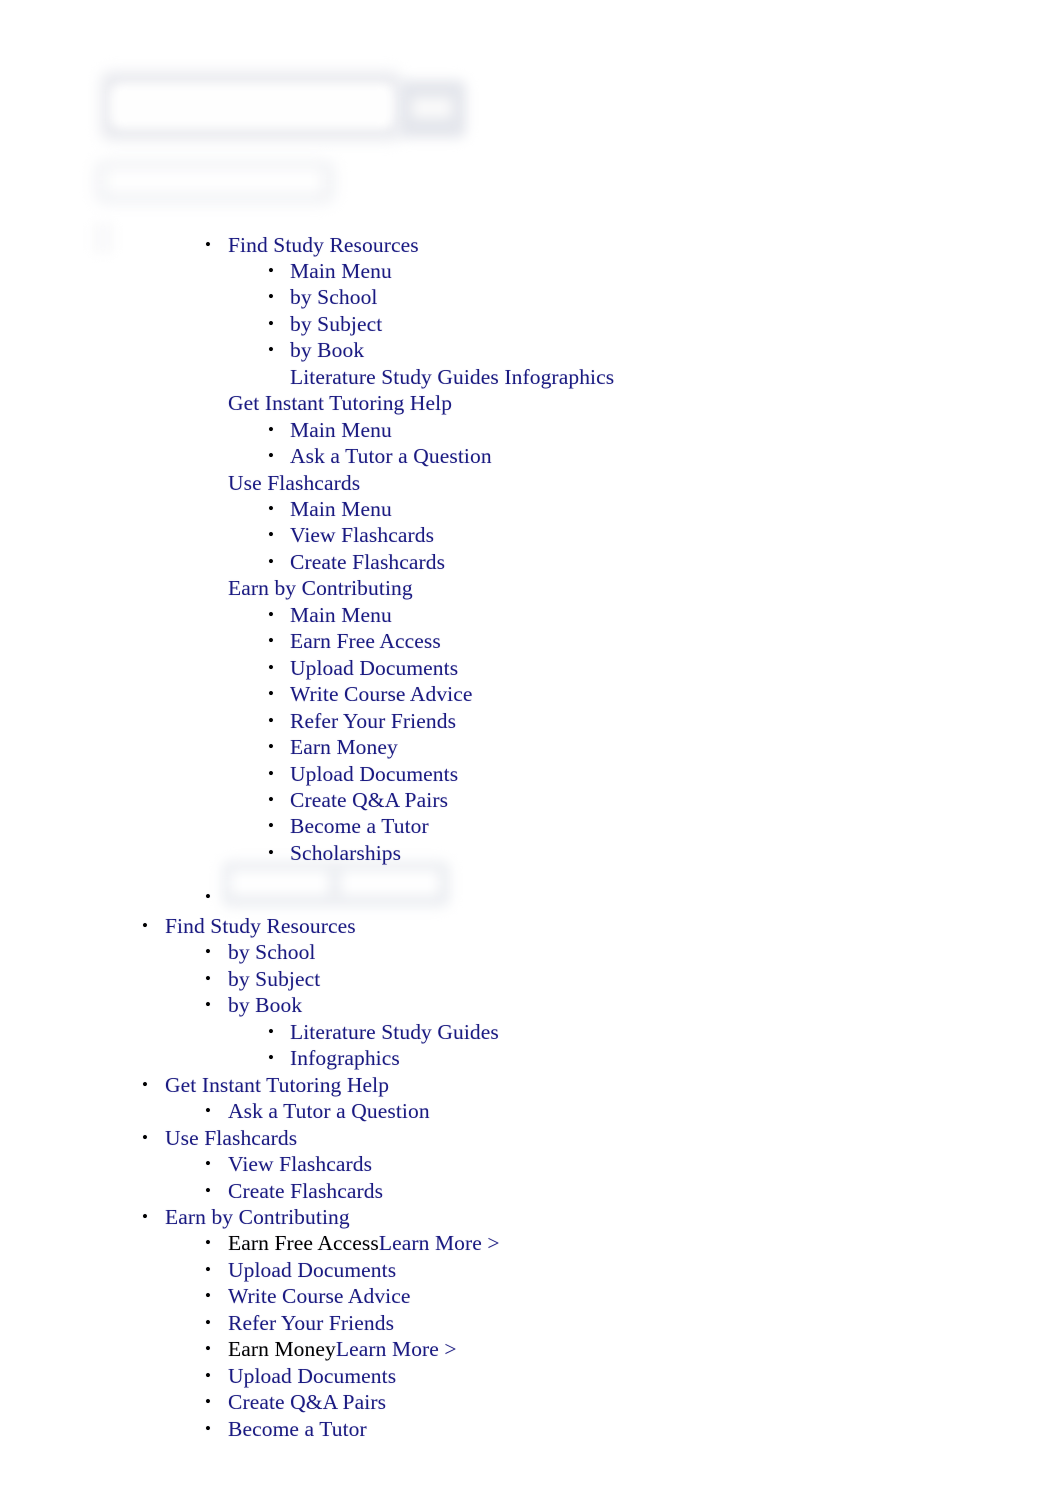 The height and width of the screenshot is (1506, 1062). I want to click on nav-section-title: Use Flashcards, so click(294, 483).